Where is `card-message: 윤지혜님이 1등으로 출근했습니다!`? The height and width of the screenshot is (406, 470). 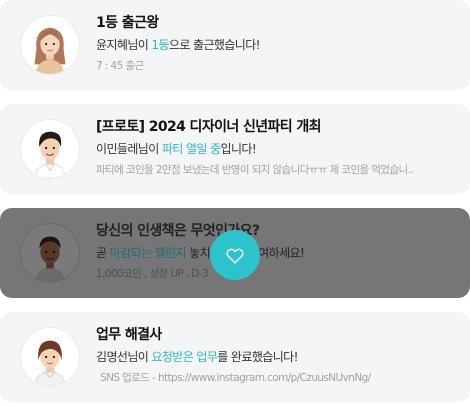
card-message: 윤지혜님이 1등으로 출근했습니다! is located at coordinates (178, 45).